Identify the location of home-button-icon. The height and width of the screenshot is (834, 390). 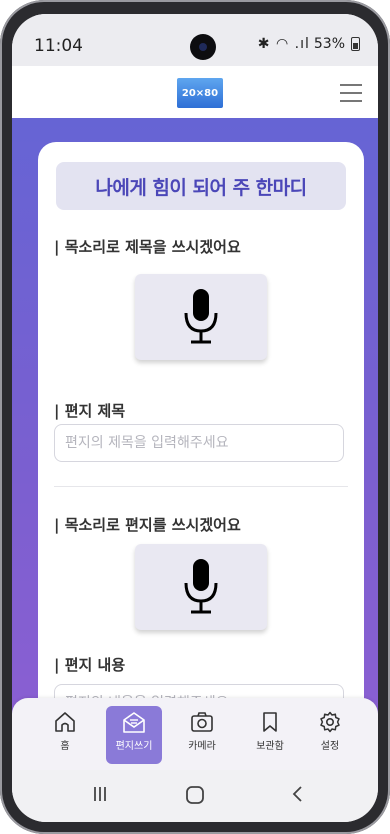
(195, 795).